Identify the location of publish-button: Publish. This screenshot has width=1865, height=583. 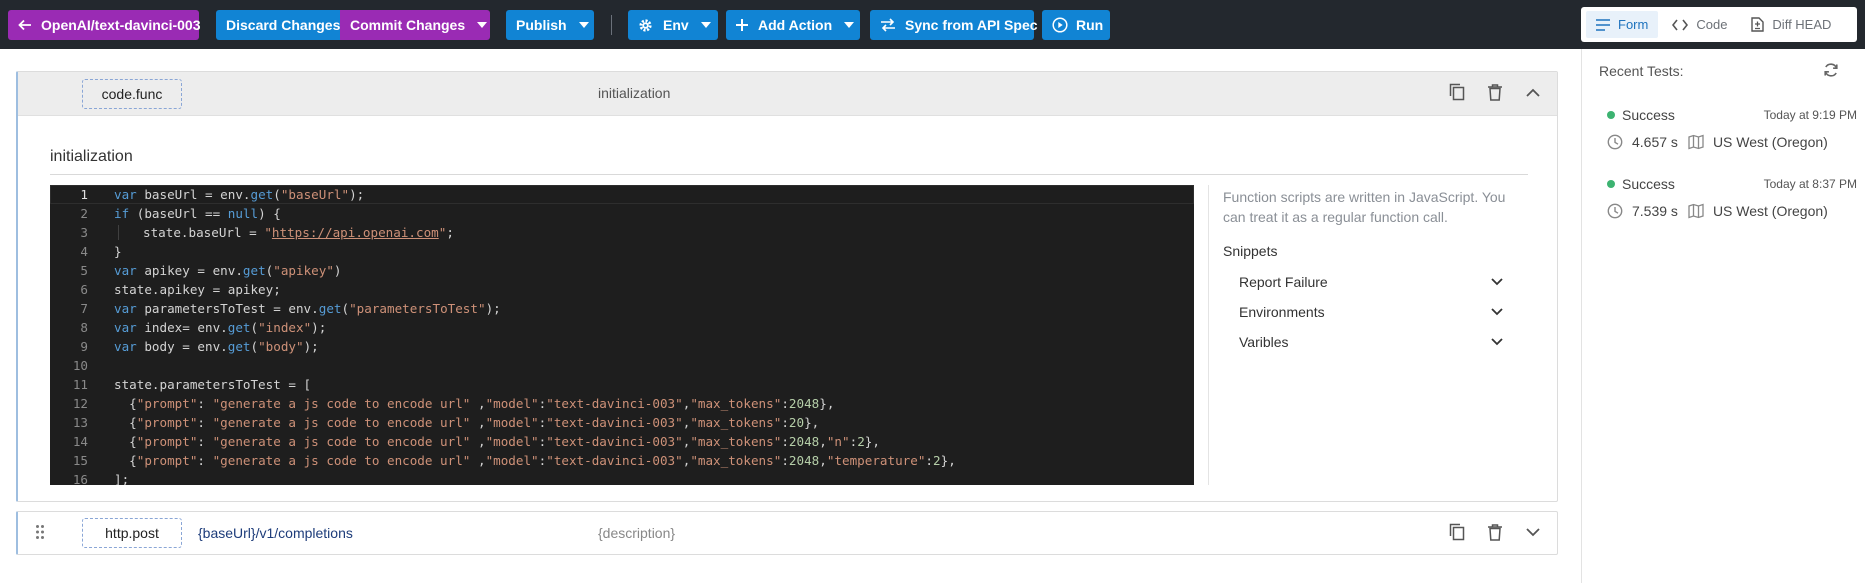
(550, 25).